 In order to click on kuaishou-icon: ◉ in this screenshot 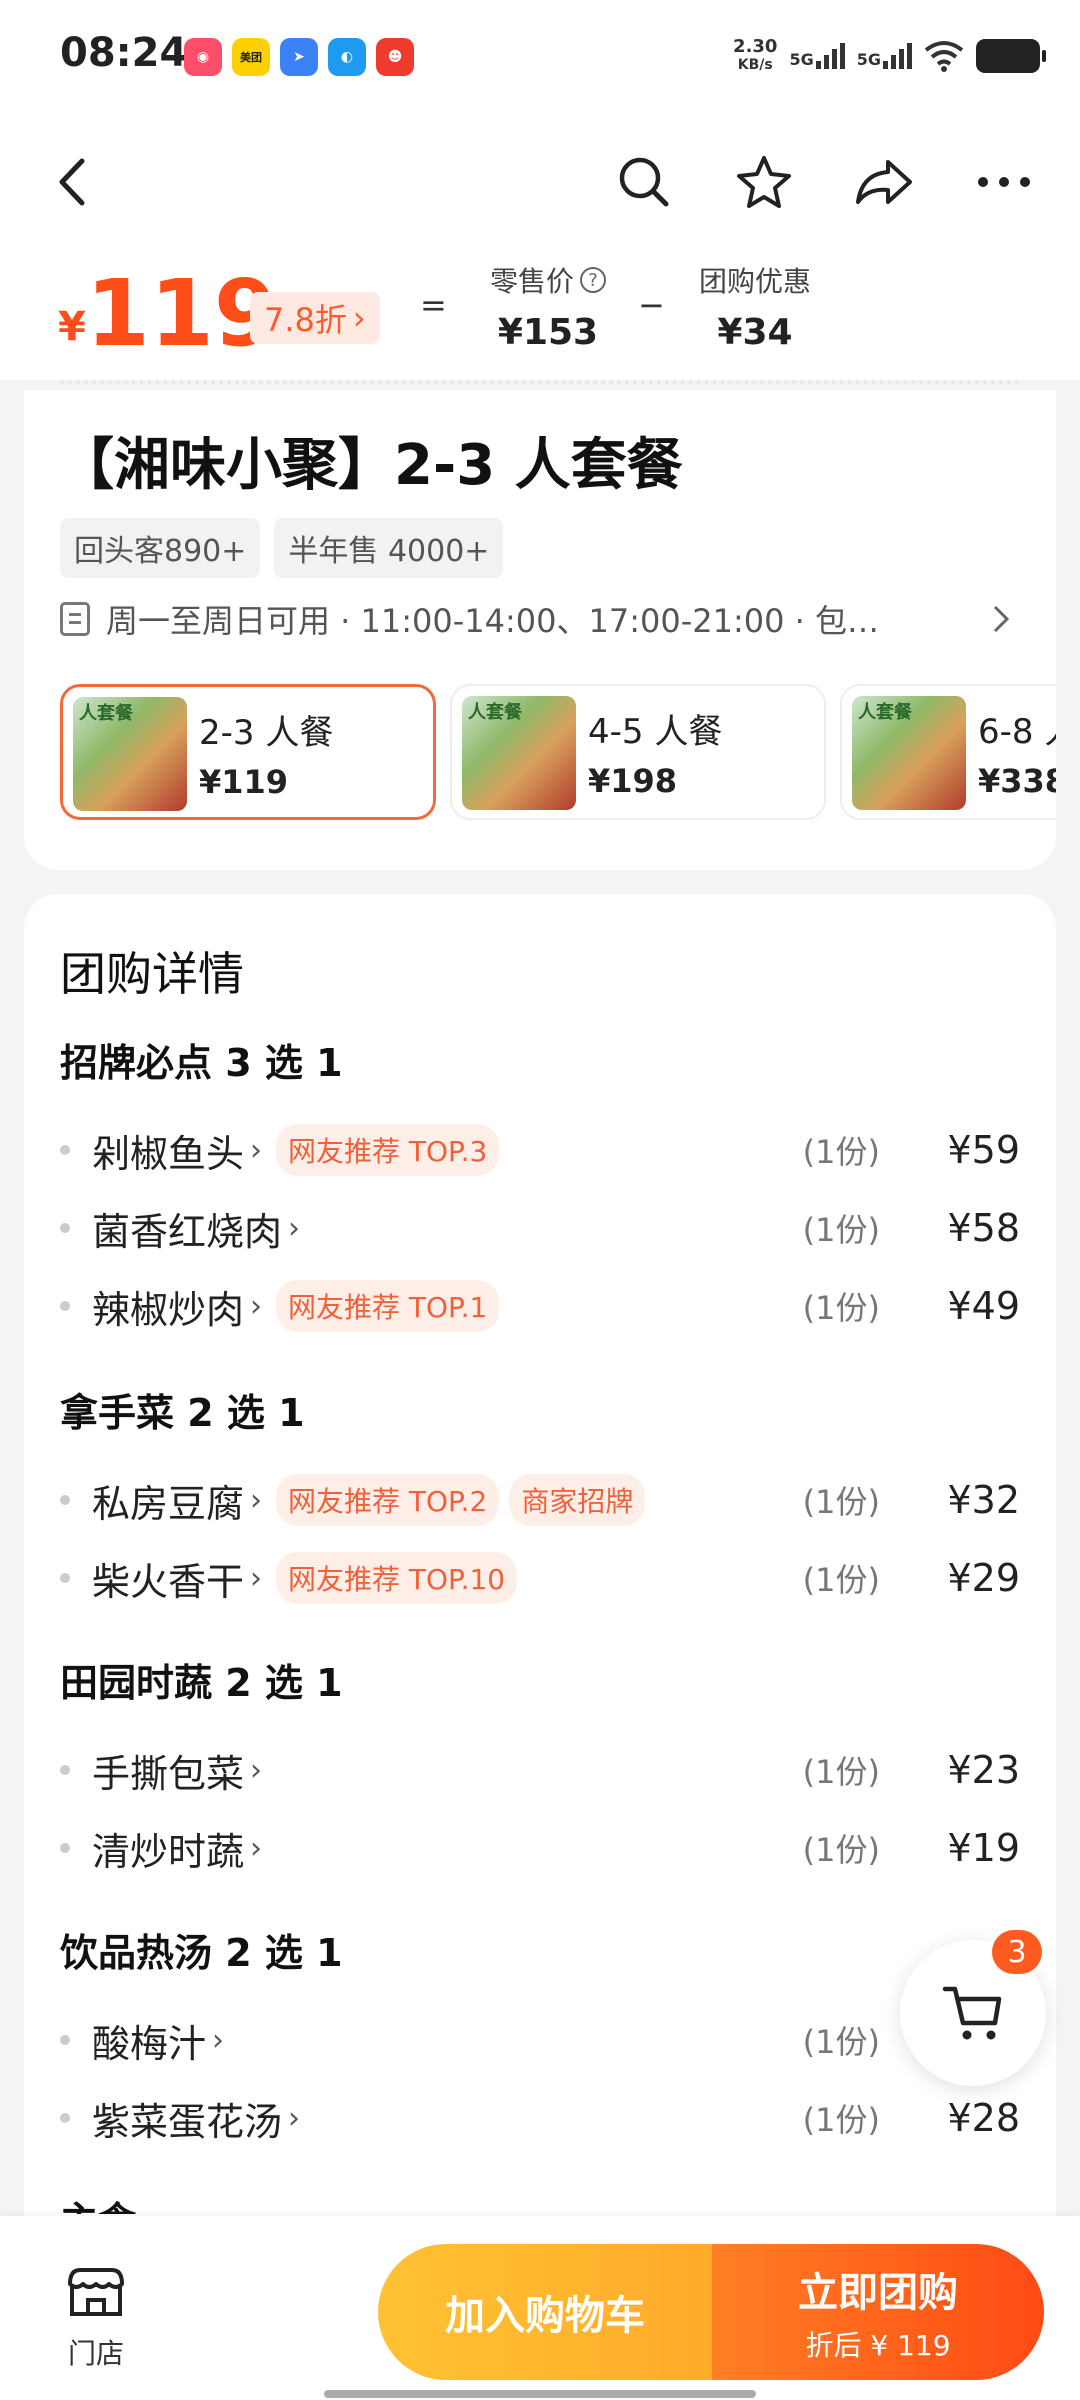, I will do `click(203, 57)`.